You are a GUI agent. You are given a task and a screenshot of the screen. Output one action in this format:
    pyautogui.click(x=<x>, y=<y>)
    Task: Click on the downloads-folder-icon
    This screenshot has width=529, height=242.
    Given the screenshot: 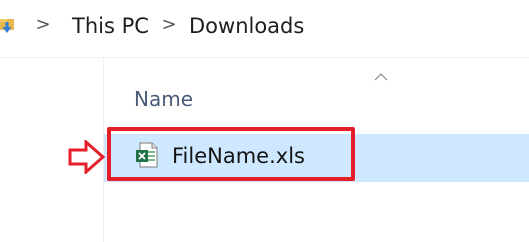 What is the action you would take?
    pyautogui.click(x=8, y=25)
    